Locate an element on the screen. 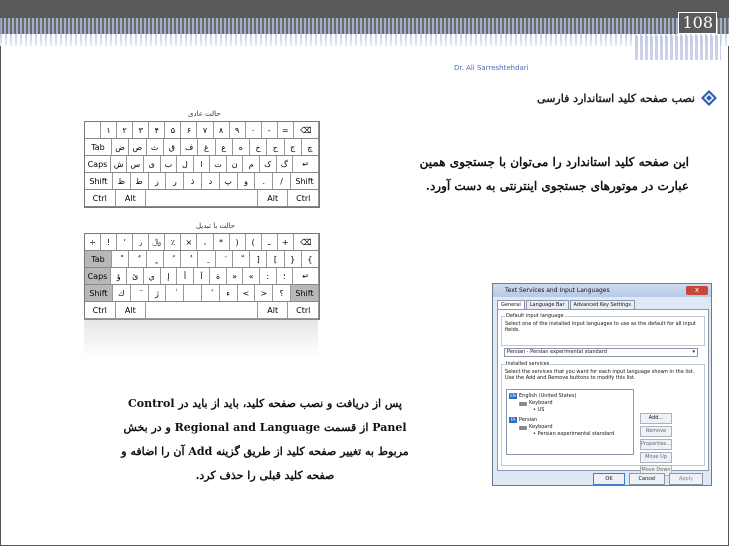  keyboard-key: * is located at coordinates (222, 242).